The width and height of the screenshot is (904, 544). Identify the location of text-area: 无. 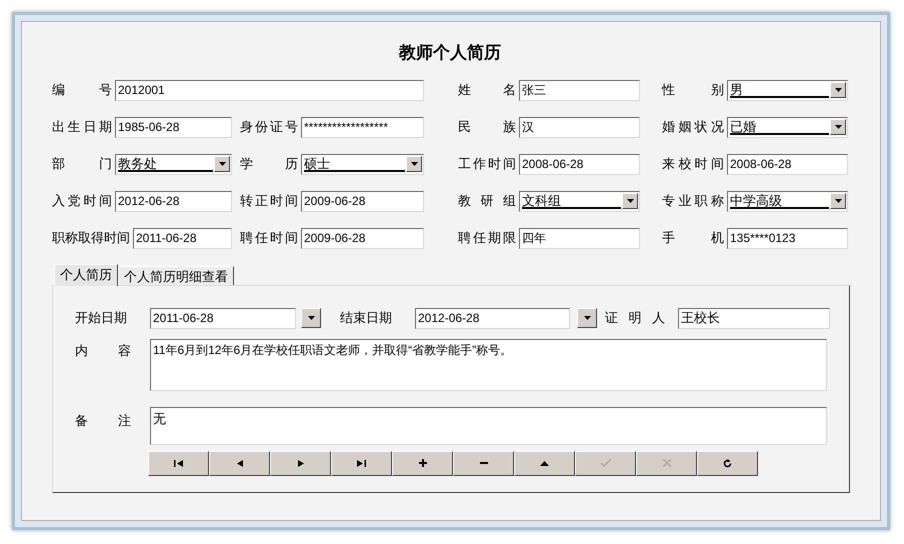
(488, 425).